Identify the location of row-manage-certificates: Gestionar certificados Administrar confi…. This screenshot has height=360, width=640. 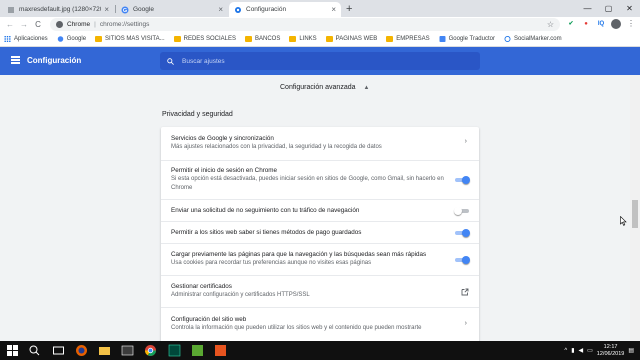
(320, 291).